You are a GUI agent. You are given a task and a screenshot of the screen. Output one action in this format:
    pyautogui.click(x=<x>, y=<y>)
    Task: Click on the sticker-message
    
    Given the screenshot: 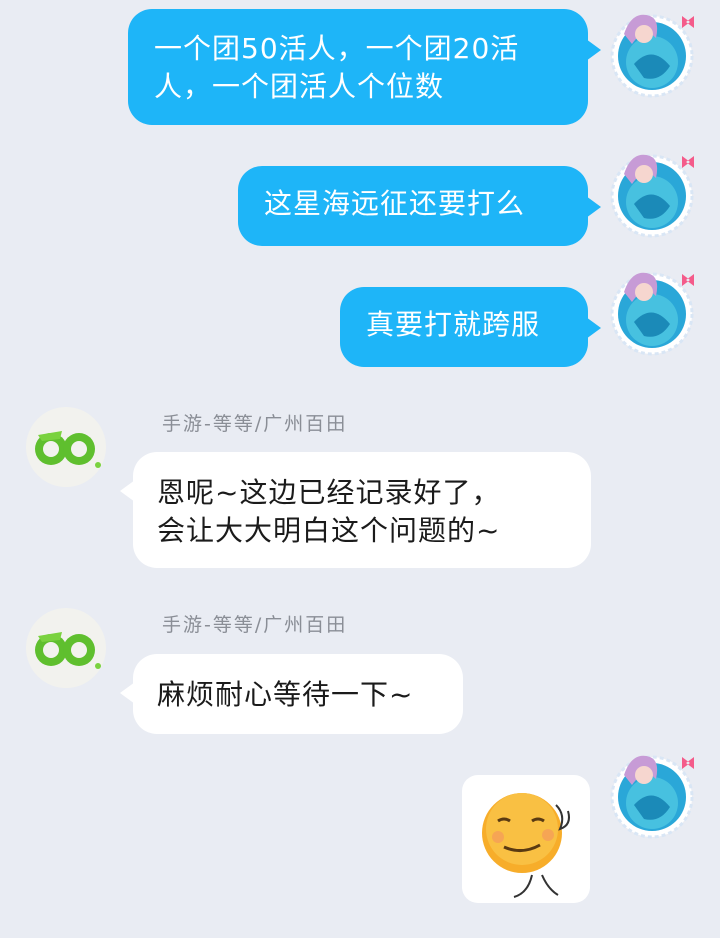 What is the action you would take?
    pyautogui.click(x=526, y=839)
    